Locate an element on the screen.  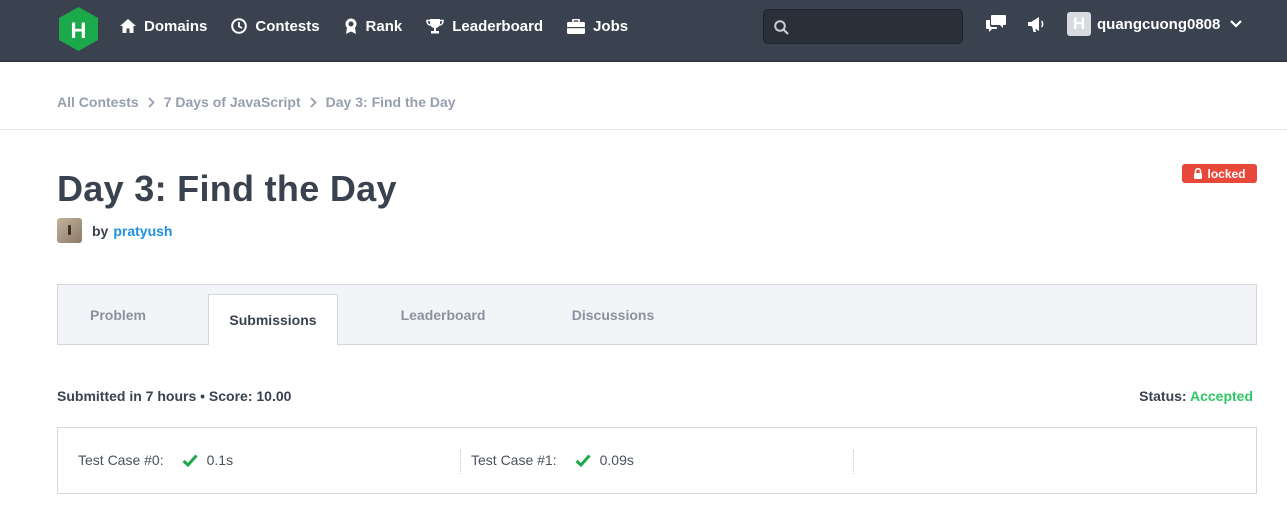
status-value: Accepted is located at coordinates (1221, 396).